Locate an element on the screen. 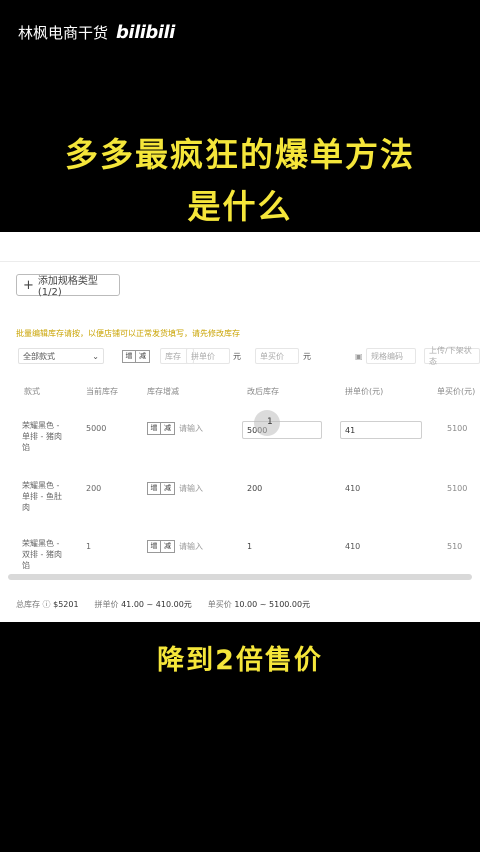 The image size is (480, 852). batch-stock-toggle: 增 减 is located at coordinates (138, 356).